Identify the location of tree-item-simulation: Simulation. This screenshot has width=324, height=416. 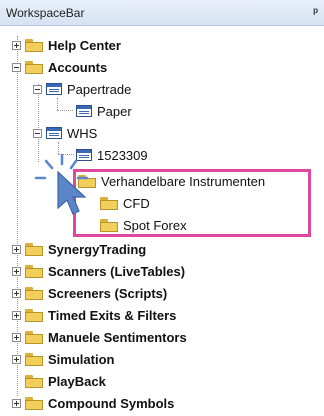
(63, 359).